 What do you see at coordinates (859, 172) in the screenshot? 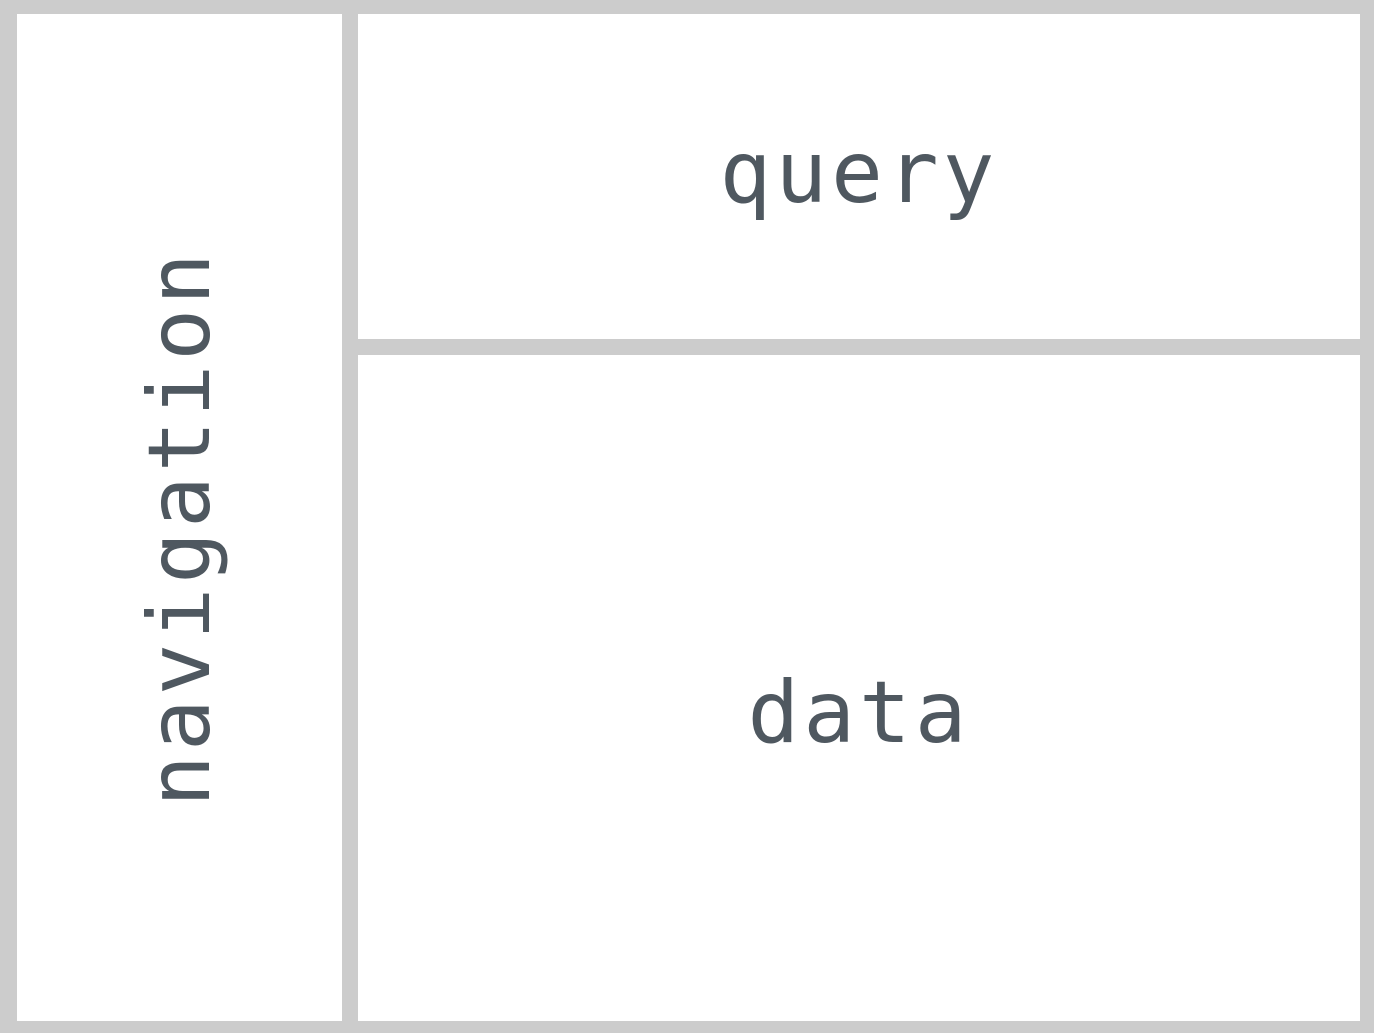
I see `query-label: query` at bounding box center [859, 172].